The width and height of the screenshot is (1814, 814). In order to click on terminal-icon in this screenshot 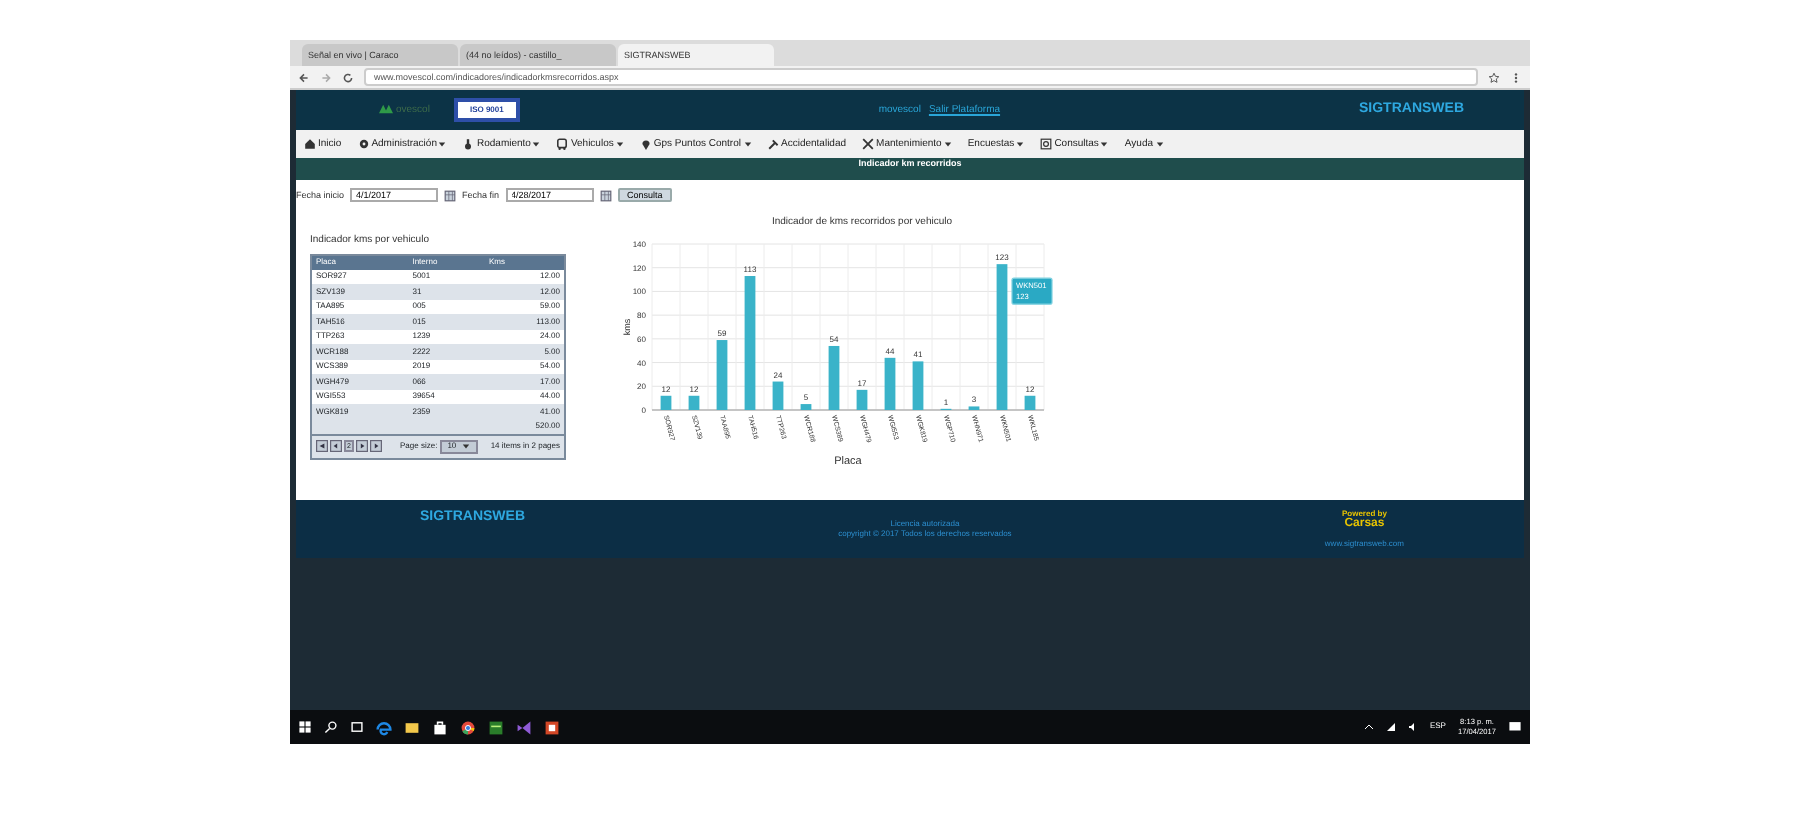, I will do `click(496, 727)`.